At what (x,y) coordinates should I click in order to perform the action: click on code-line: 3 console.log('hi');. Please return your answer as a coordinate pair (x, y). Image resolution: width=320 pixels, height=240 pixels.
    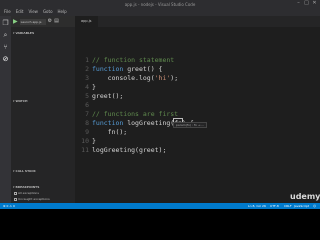
    Looking at the image, I should click on (197, 78).